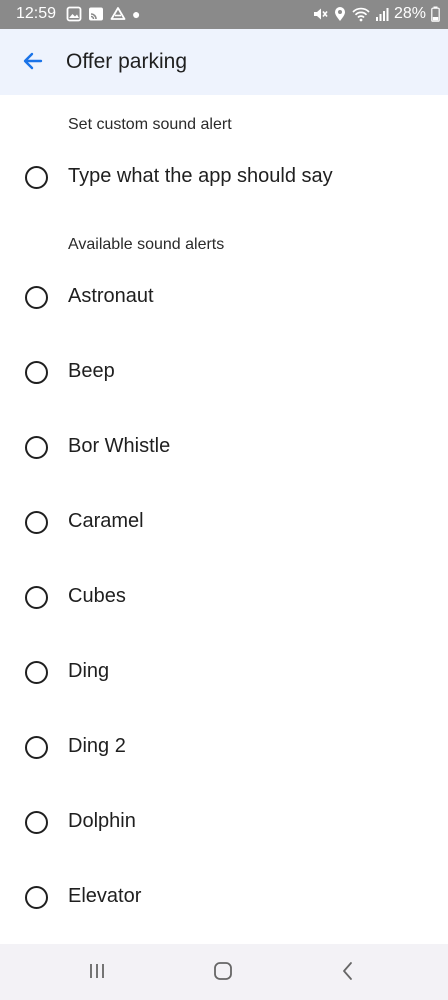 This screenshot has height=1000, width=448. Describe the element at coordinates (127, 61) in the screenshot. I see `page-title: Offer parking` at that location.